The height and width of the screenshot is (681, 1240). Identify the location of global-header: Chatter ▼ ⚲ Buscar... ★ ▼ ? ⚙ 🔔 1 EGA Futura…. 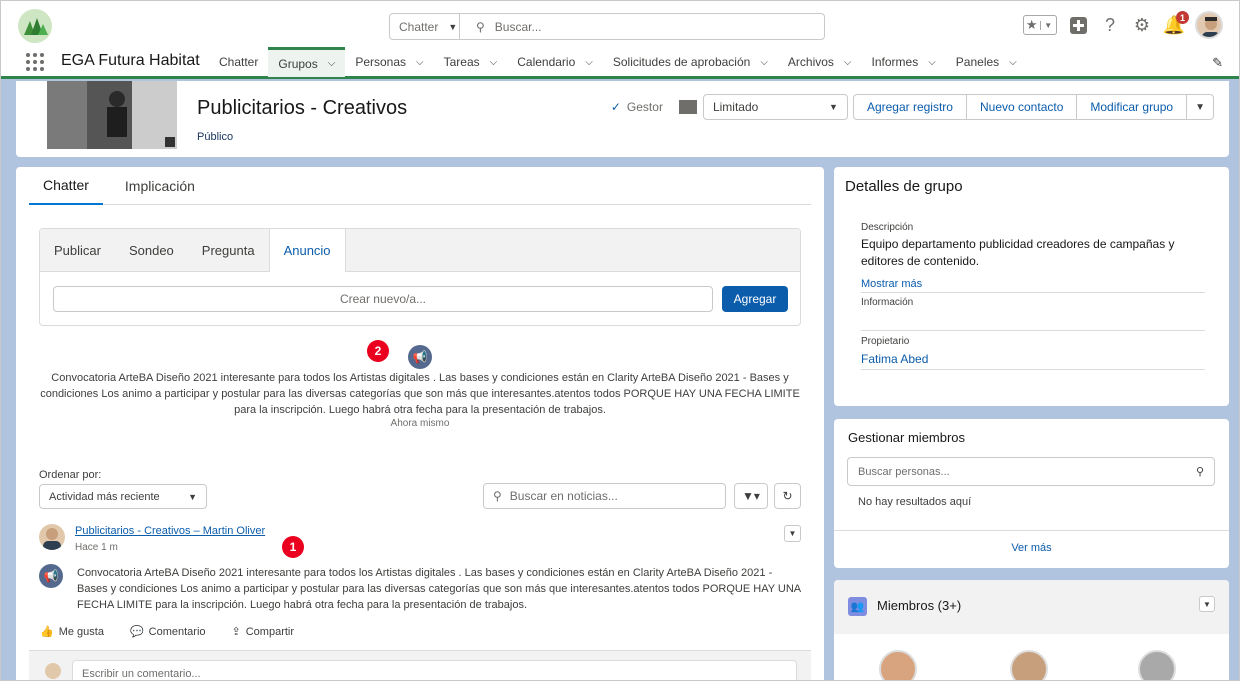
(620, 40).